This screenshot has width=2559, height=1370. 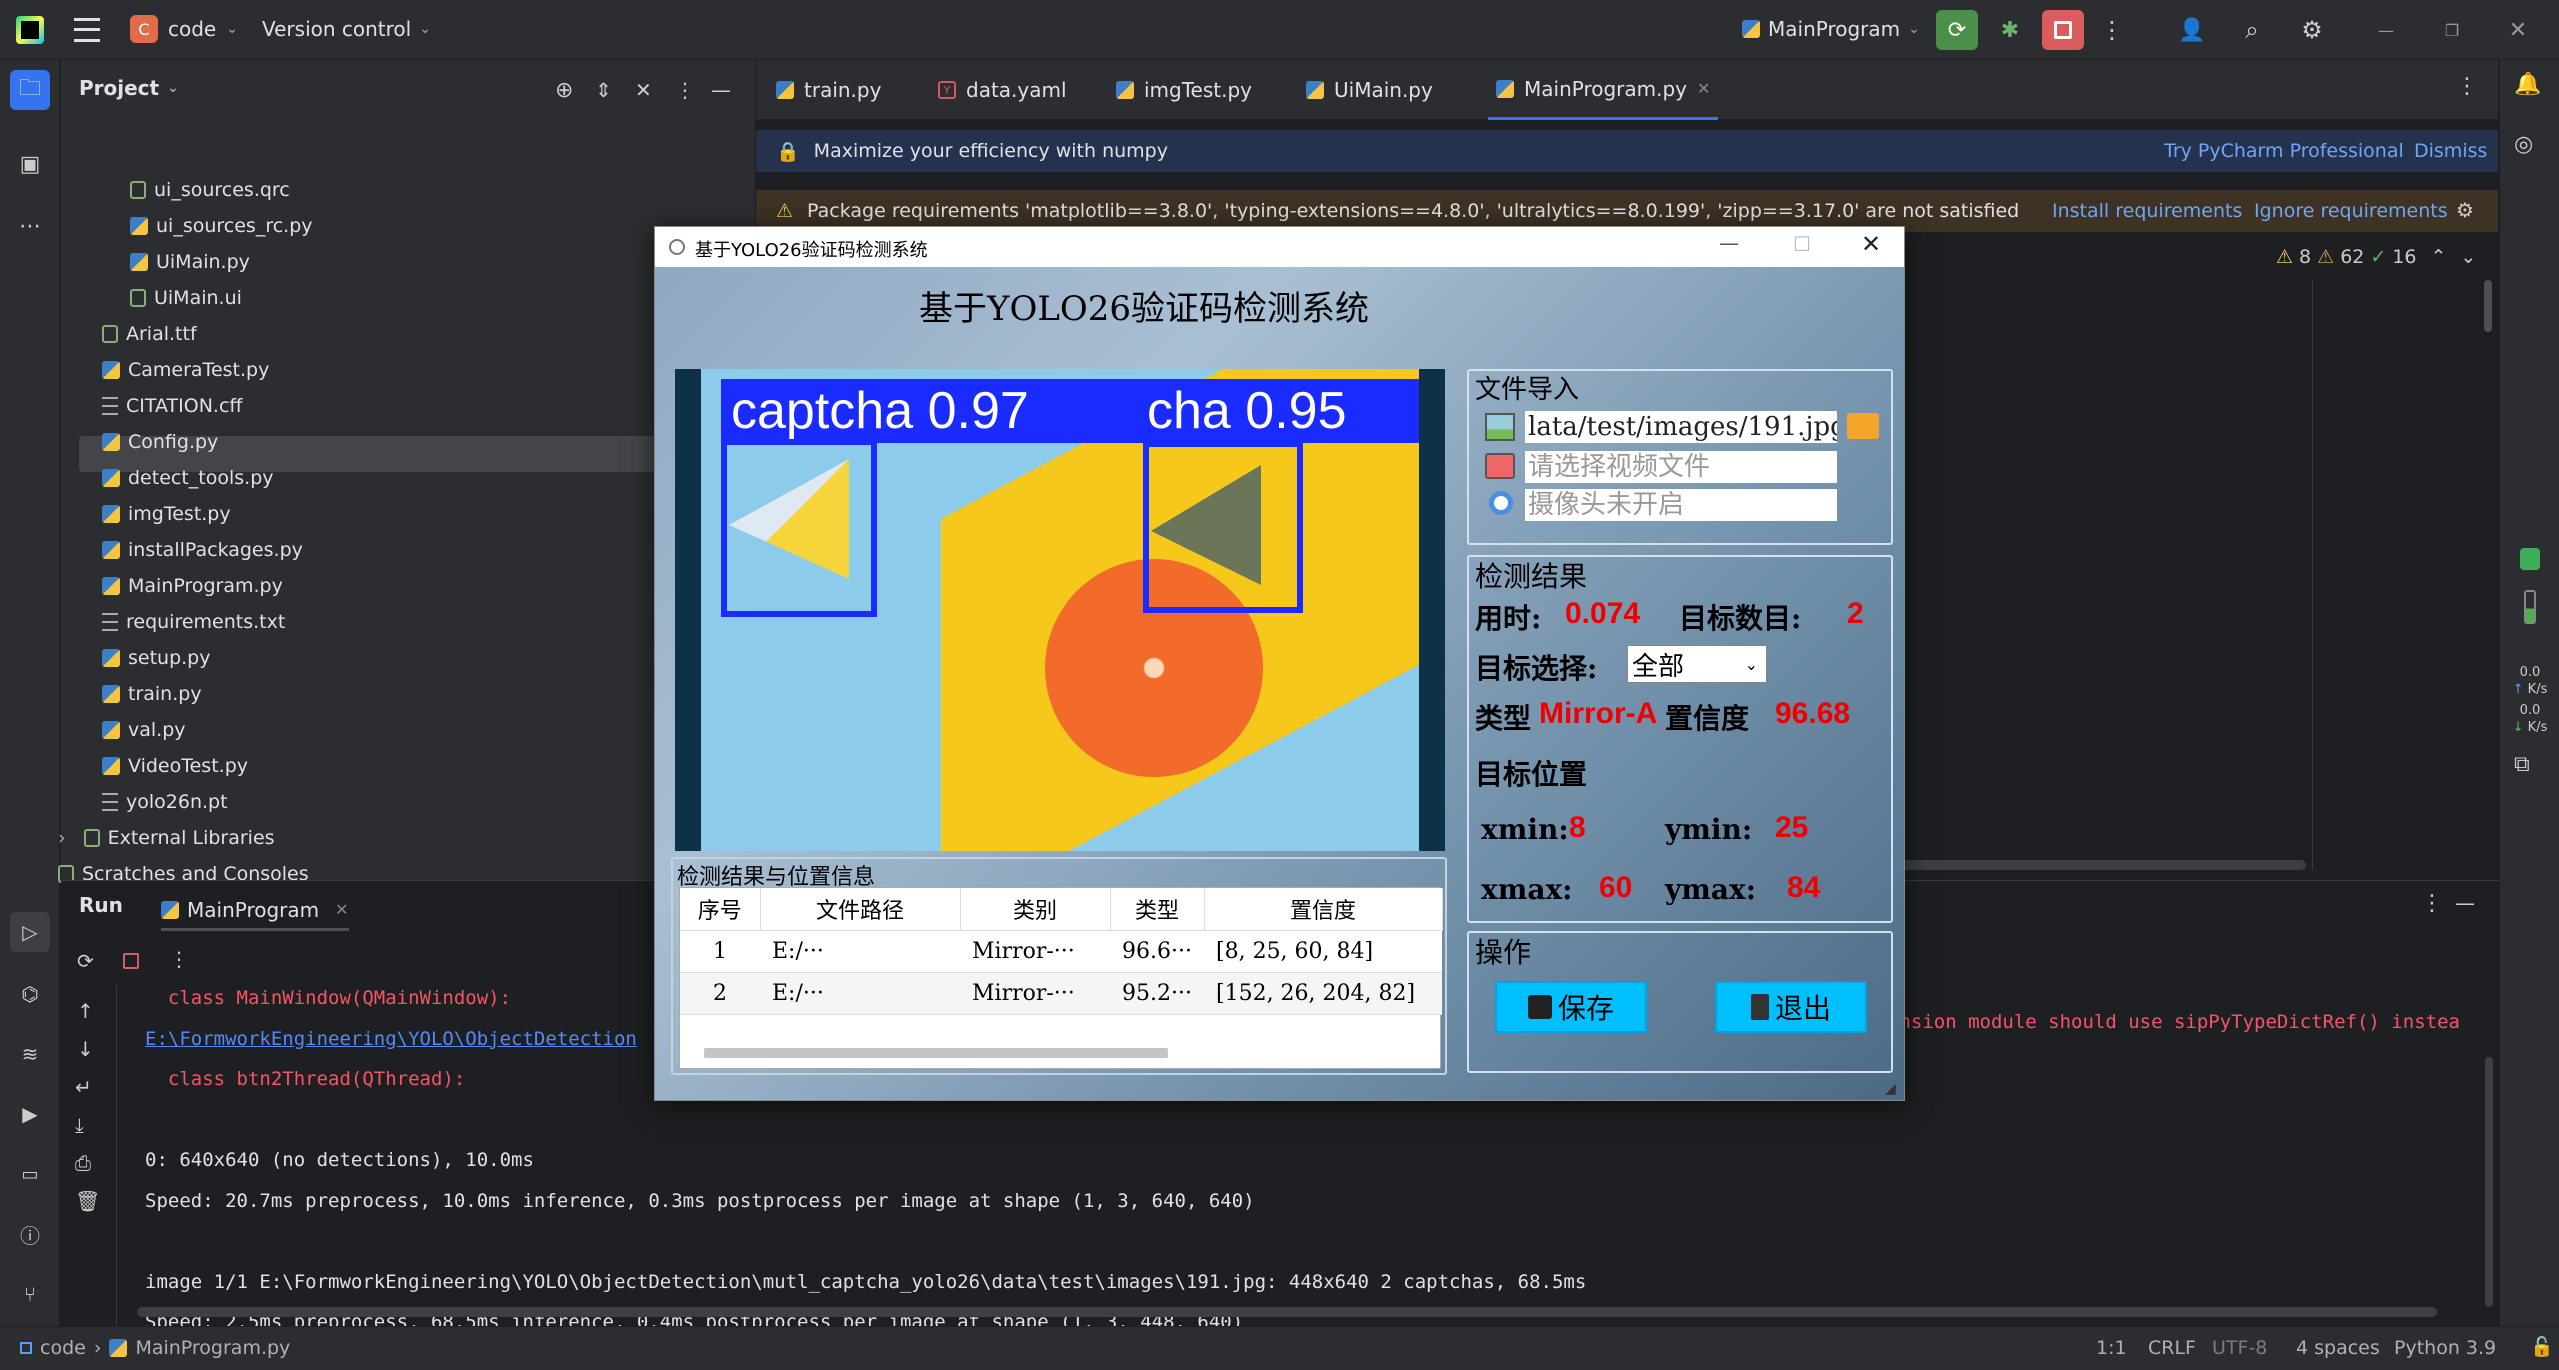 I want to click on image-path-field: lata/test/images/191.jpg, so click(x=1681, y=427).